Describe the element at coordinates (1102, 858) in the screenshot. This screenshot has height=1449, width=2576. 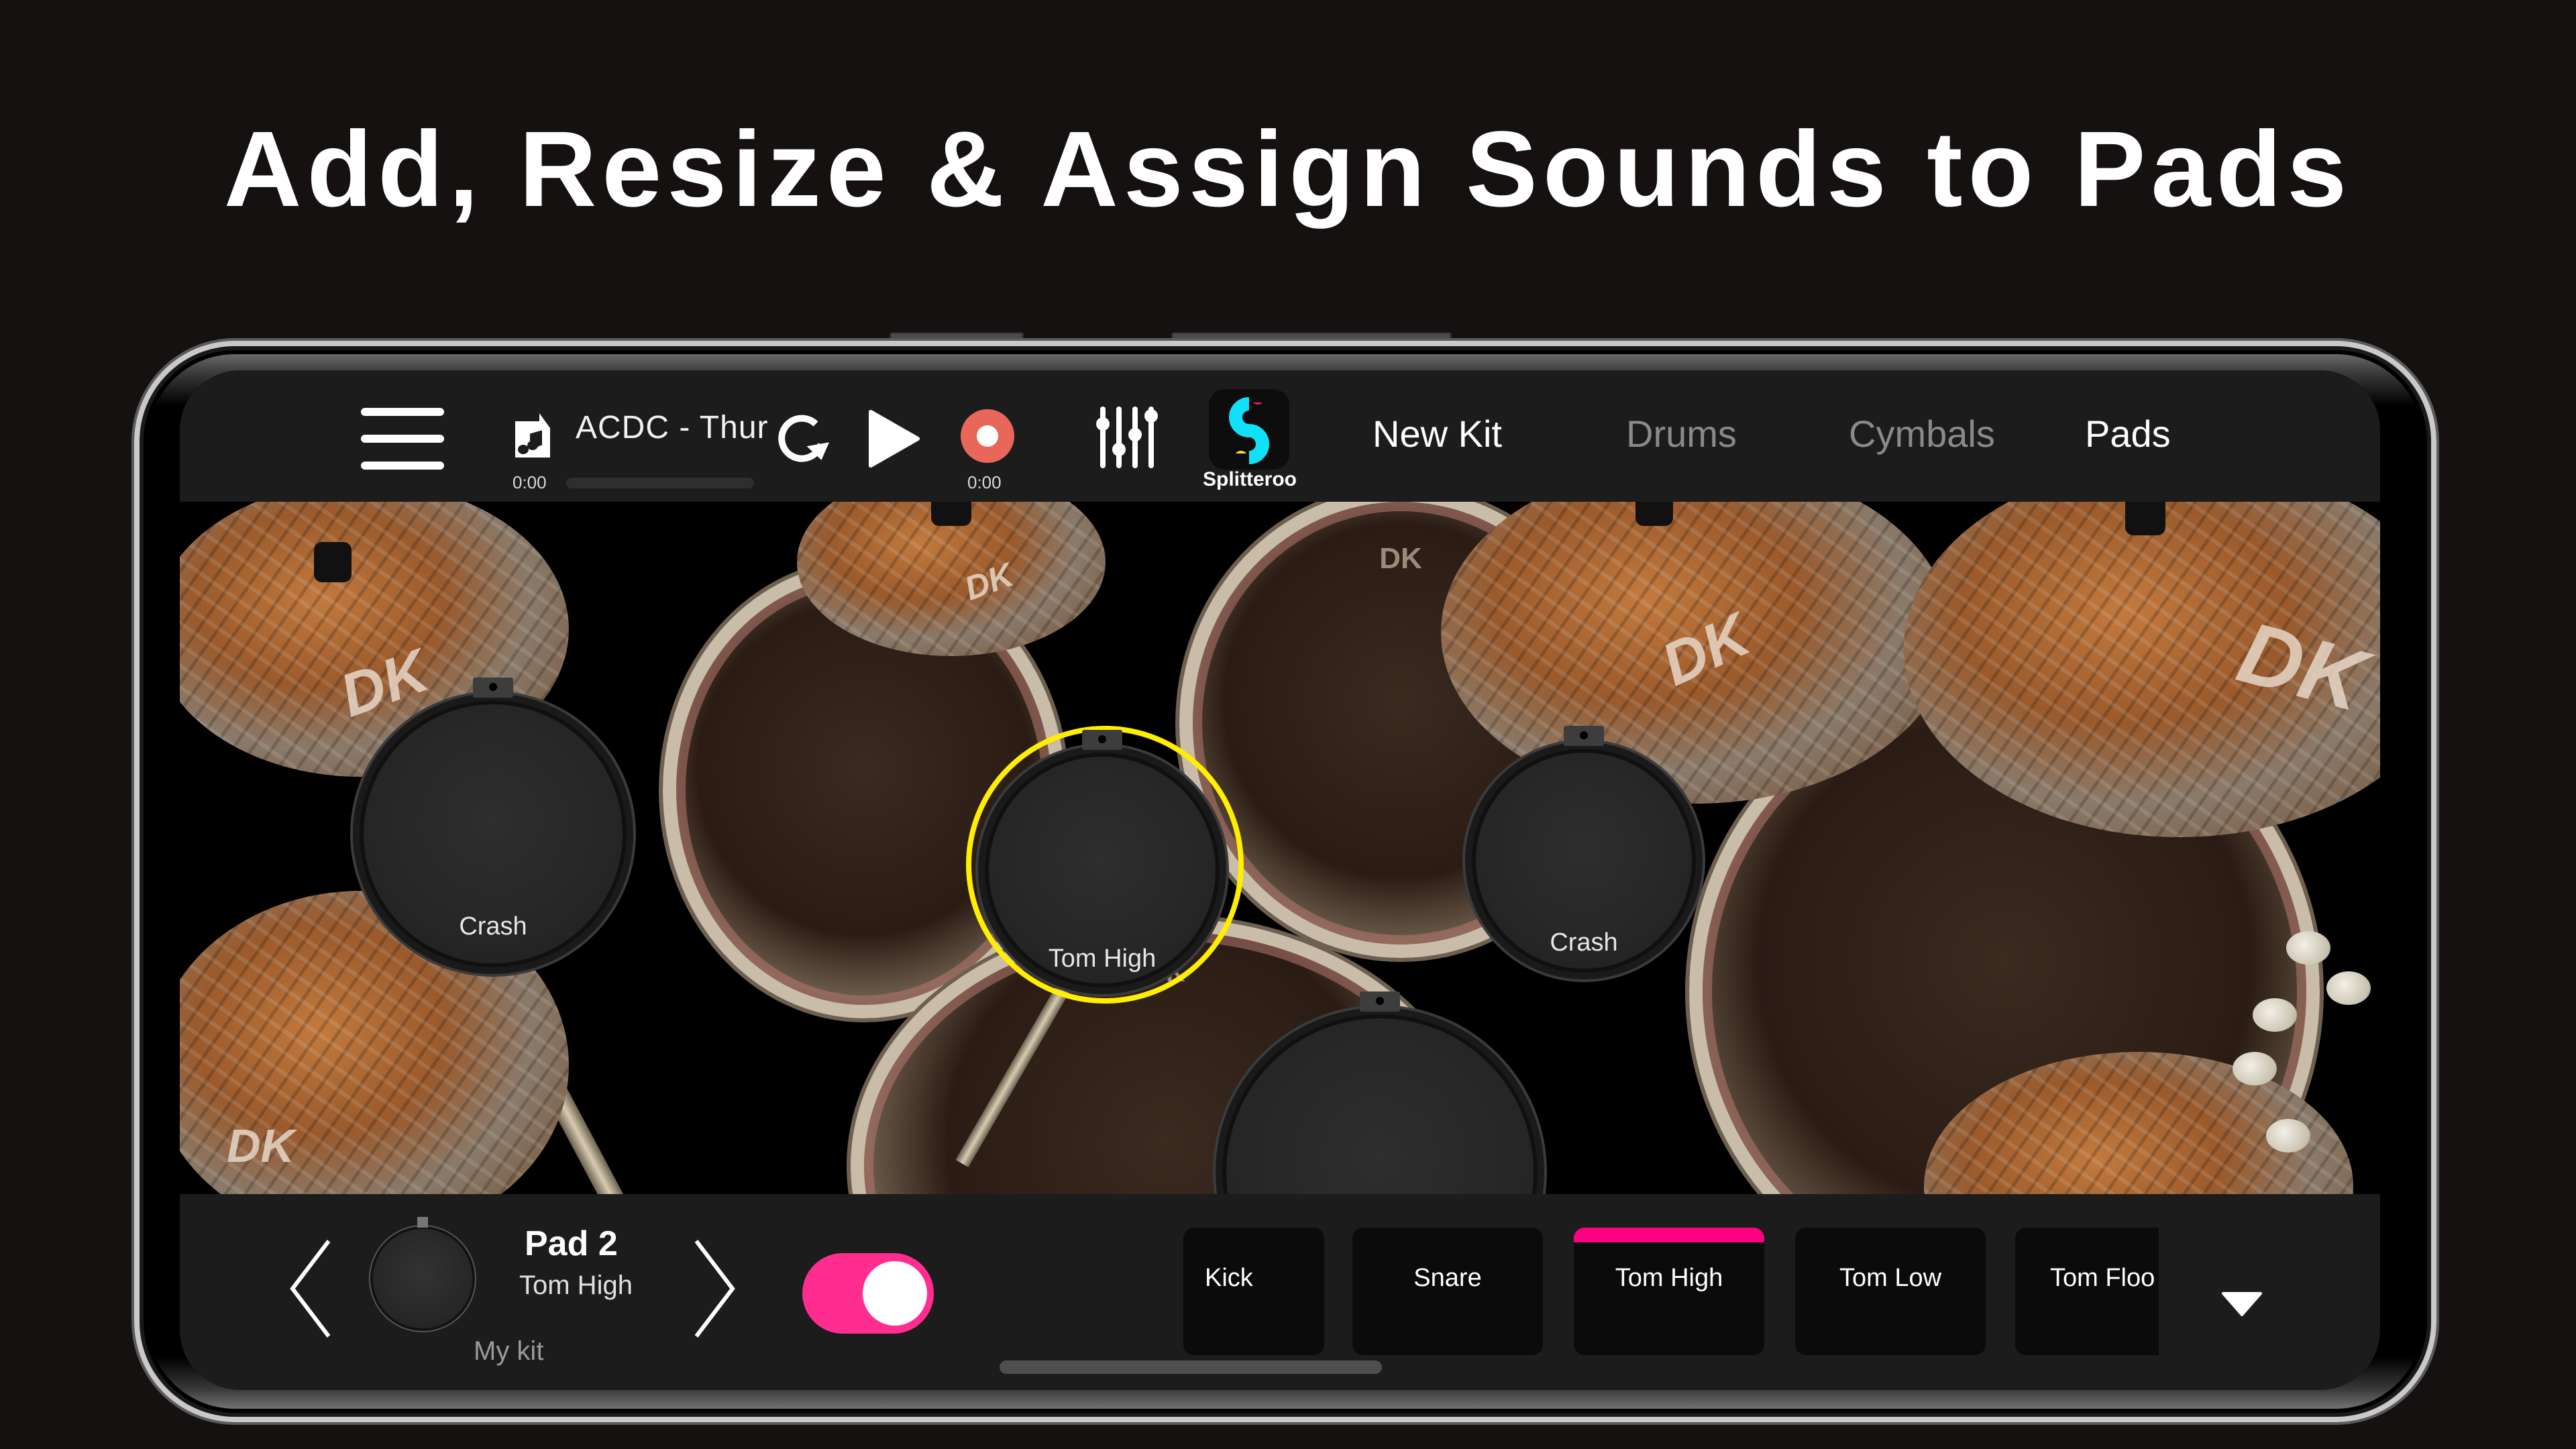
I see `pad-tom-high: Tom High` at that location.